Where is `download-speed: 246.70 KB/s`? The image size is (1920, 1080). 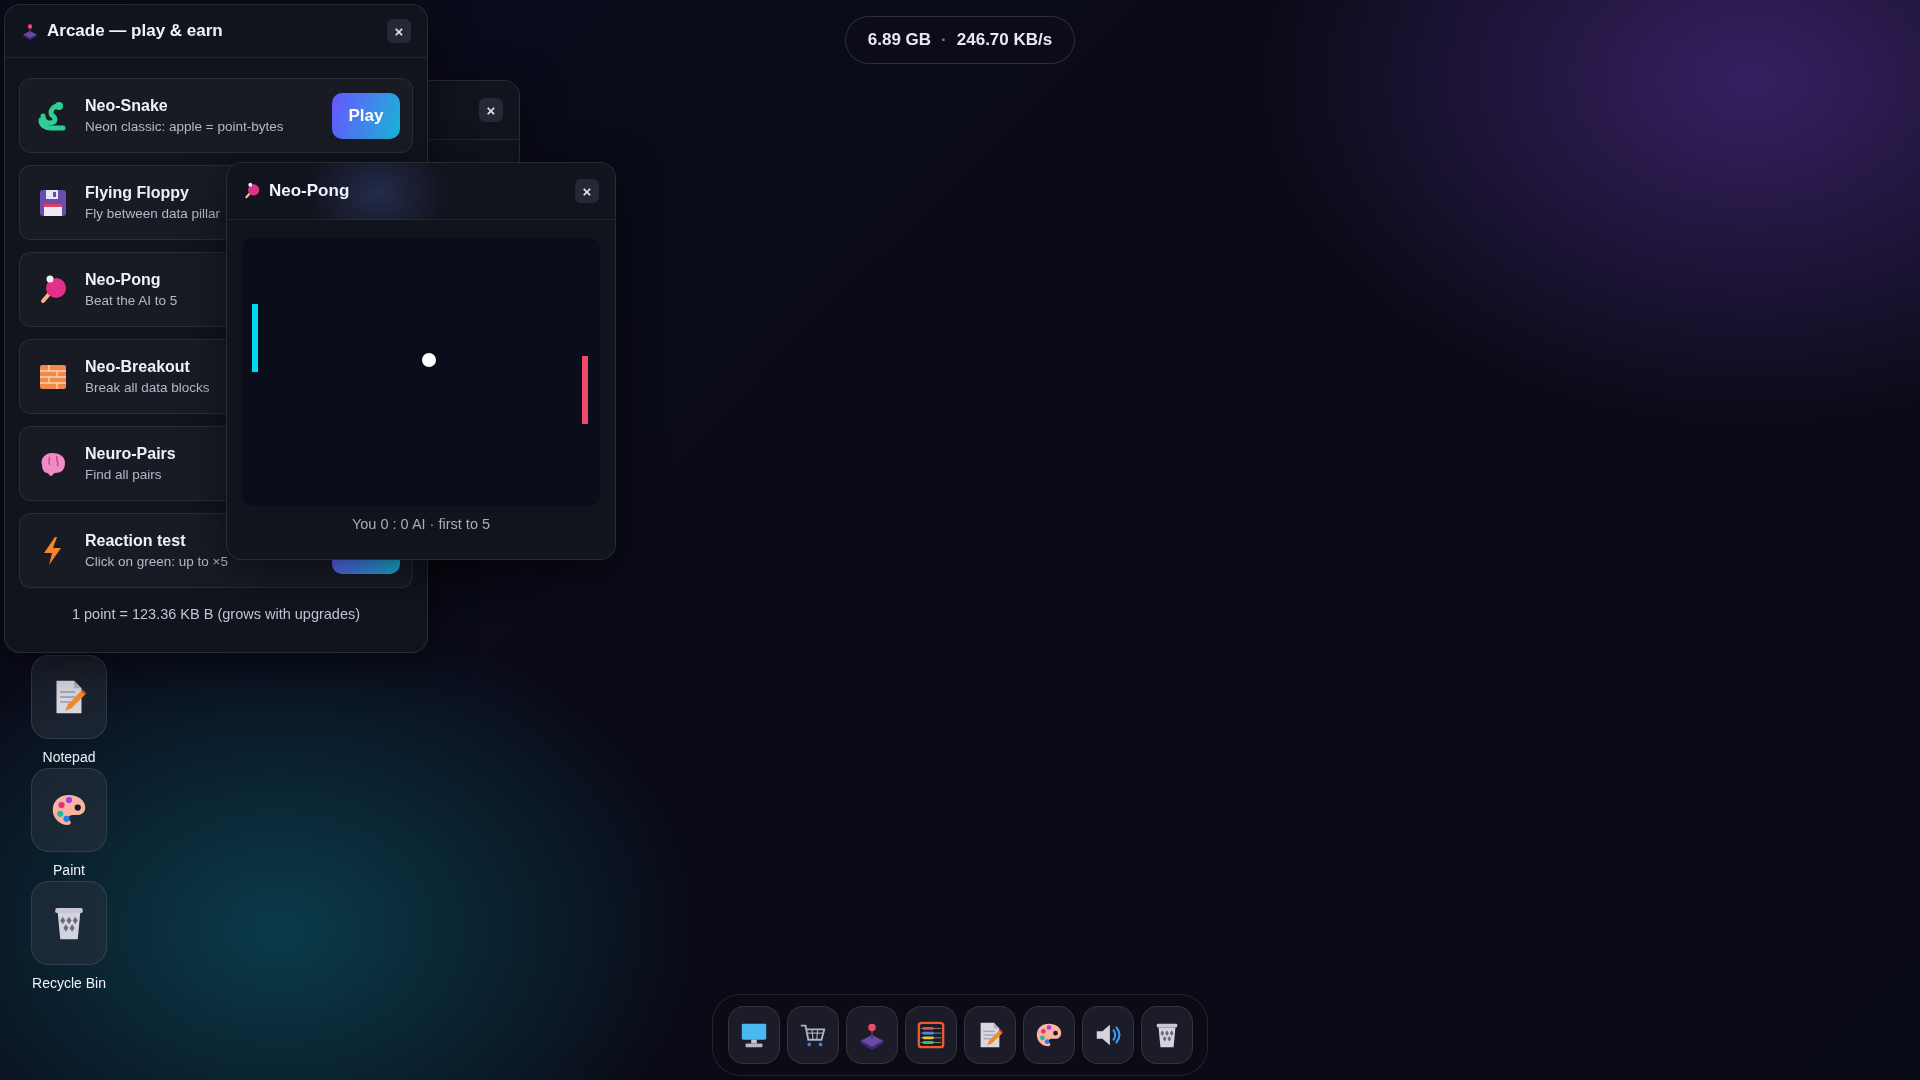 download-speed: 246.70 KB/s is located at coordinates (1004, 40).